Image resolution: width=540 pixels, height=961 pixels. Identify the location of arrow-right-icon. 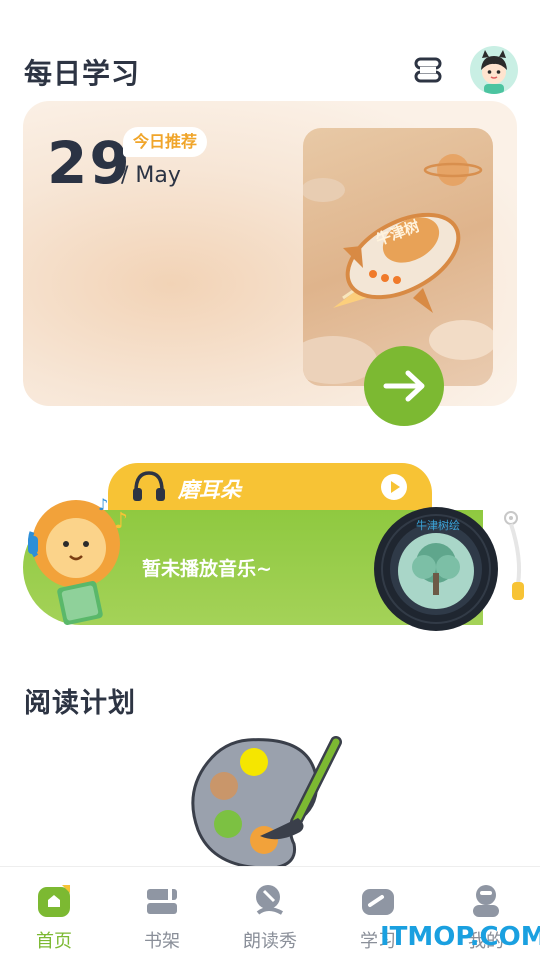
(404, 386).